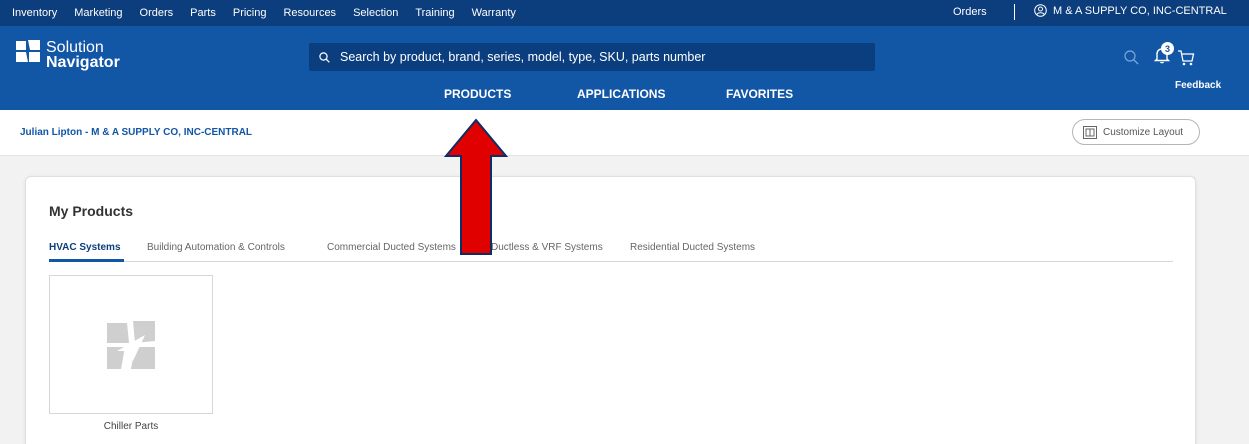 The image size is (1249, 444). I want to click on tab-commercial-ducted: Commercial Ducted Systems, so click(391, 247).